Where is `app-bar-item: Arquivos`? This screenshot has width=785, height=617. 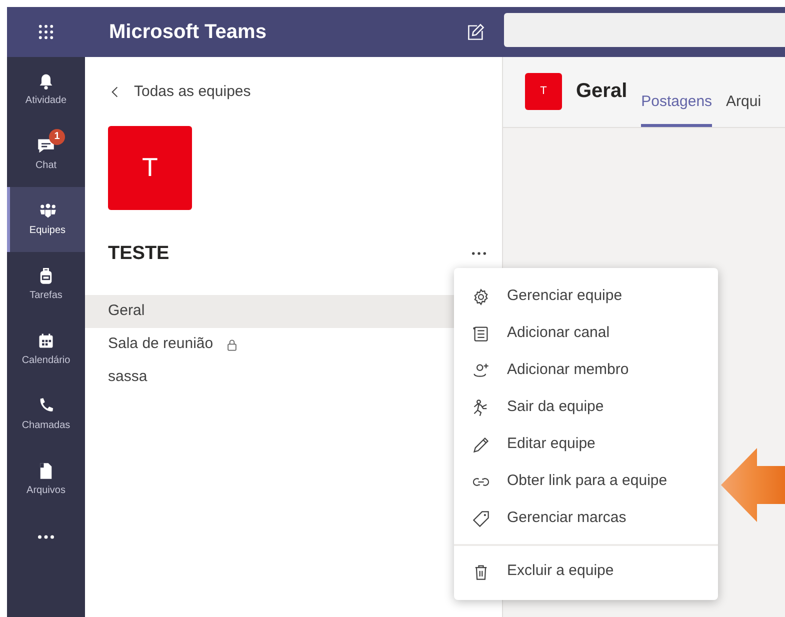 app-bar-item: Arquivos is located at coordinates (46, 479).